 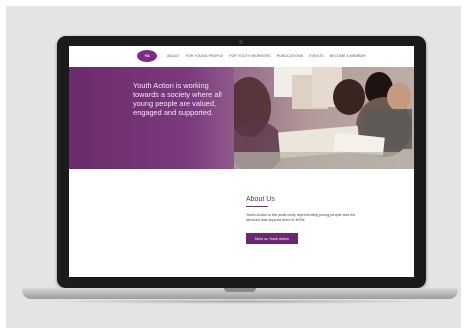 What do you see at coordinates (240, 290) in the screenshot?
I see `lid-notch` at bounding box center [240, 290].